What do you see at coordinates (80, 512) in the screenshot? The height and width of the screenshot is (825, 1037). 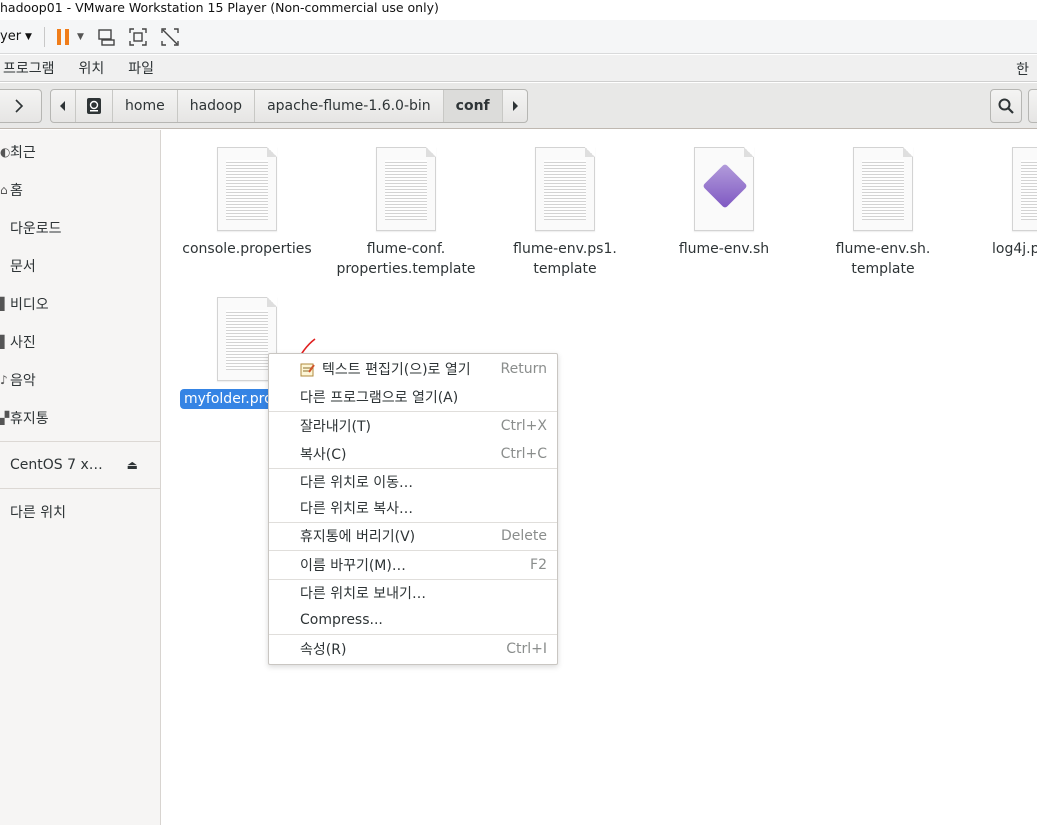 I see `sidebar-item-other-locations: 다른 위치` at bounding box center [80, 512].